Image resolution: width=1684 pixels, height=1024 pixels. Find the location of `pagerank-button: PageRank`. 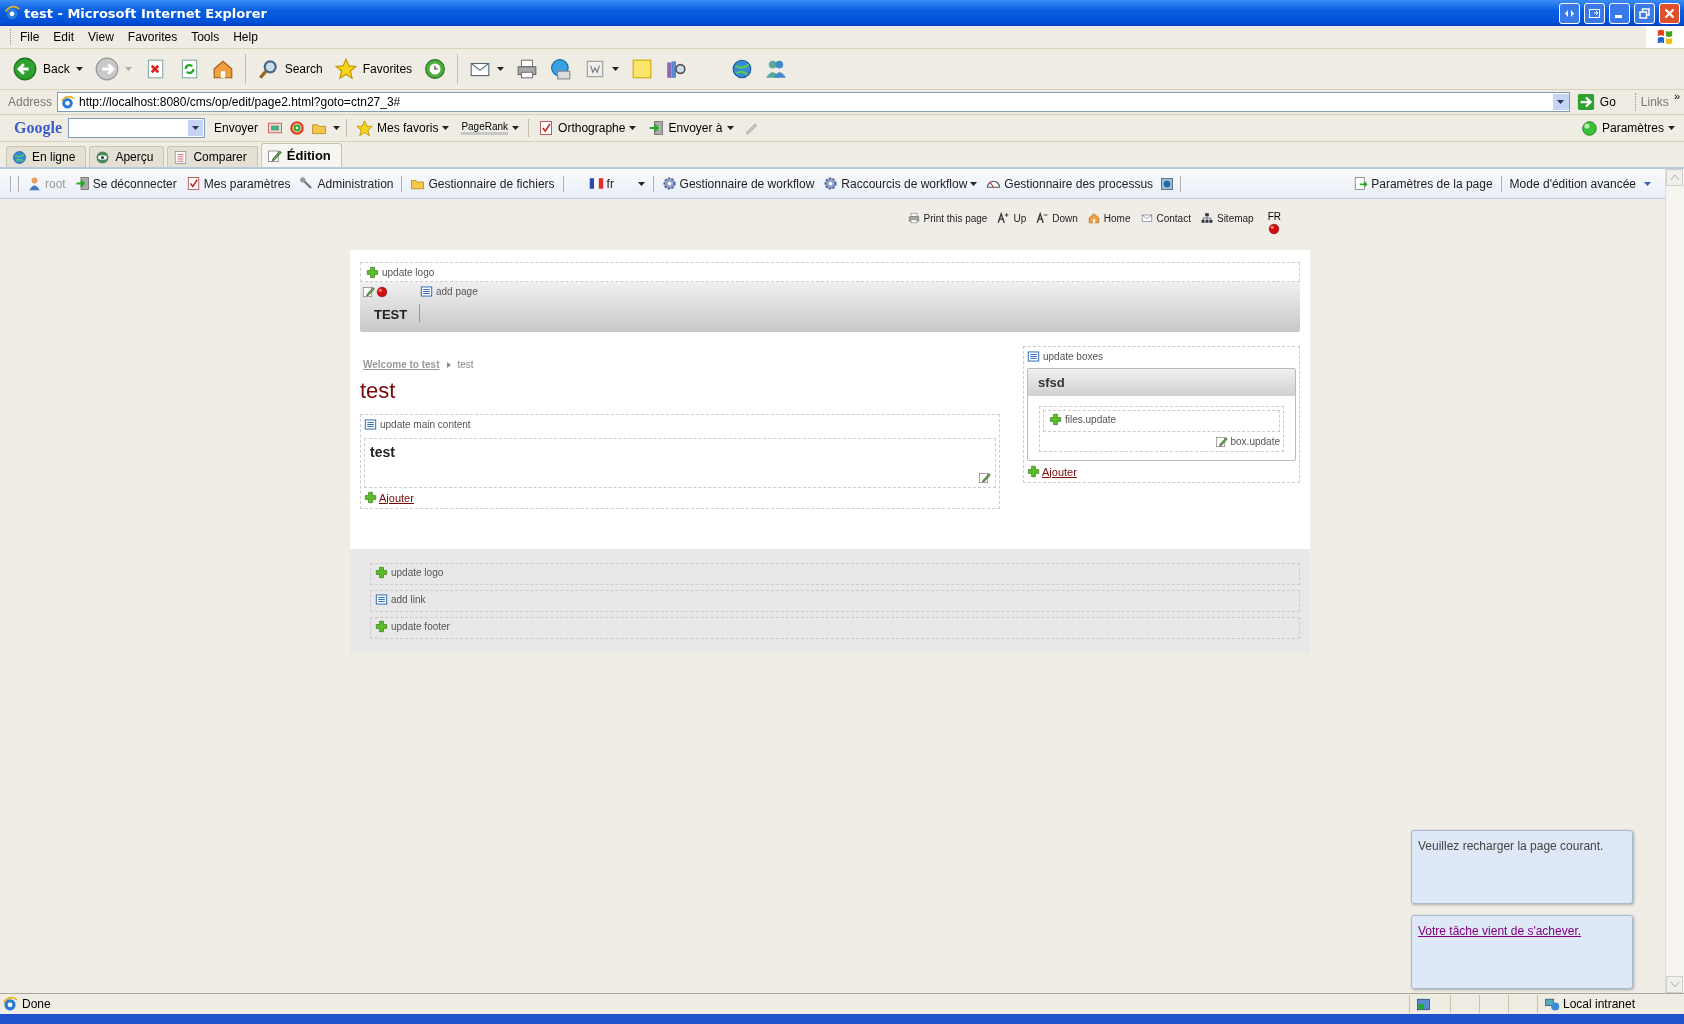

pagerank-button: PageRank is located at coordinates (490, 128).